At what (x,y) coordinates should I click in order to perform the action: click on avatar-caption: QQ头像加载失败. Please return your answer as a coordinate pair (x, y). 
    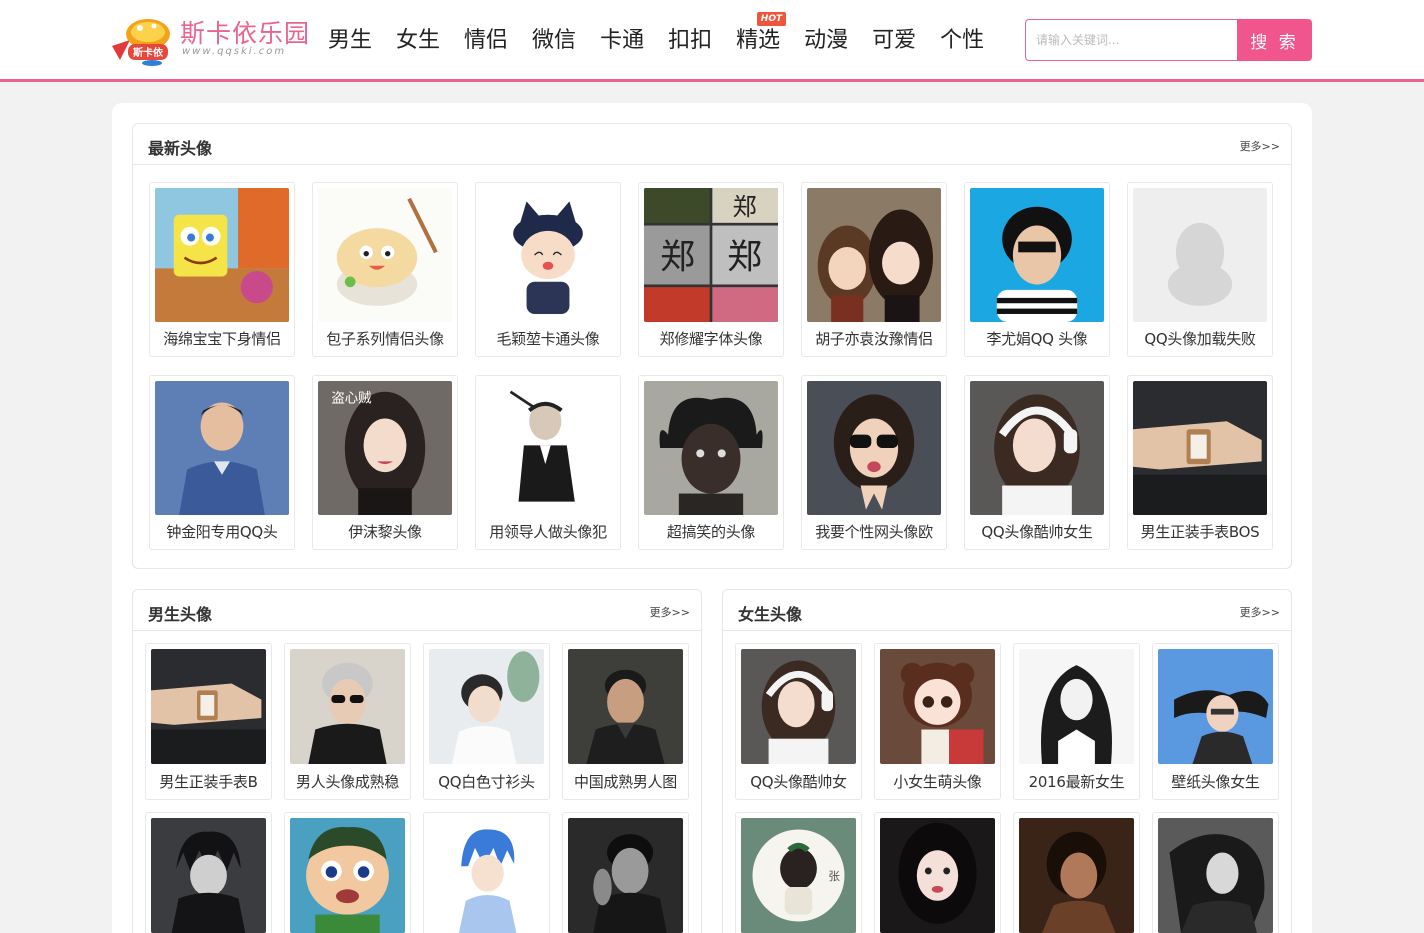
    Looking at the image, I should click on (1200, 339).